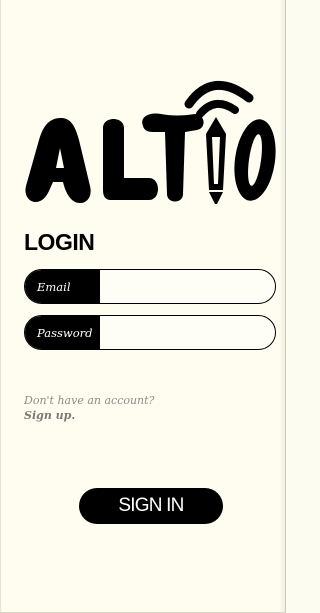  I want to click on signin-button: SIGN IN, so click(151, 506).